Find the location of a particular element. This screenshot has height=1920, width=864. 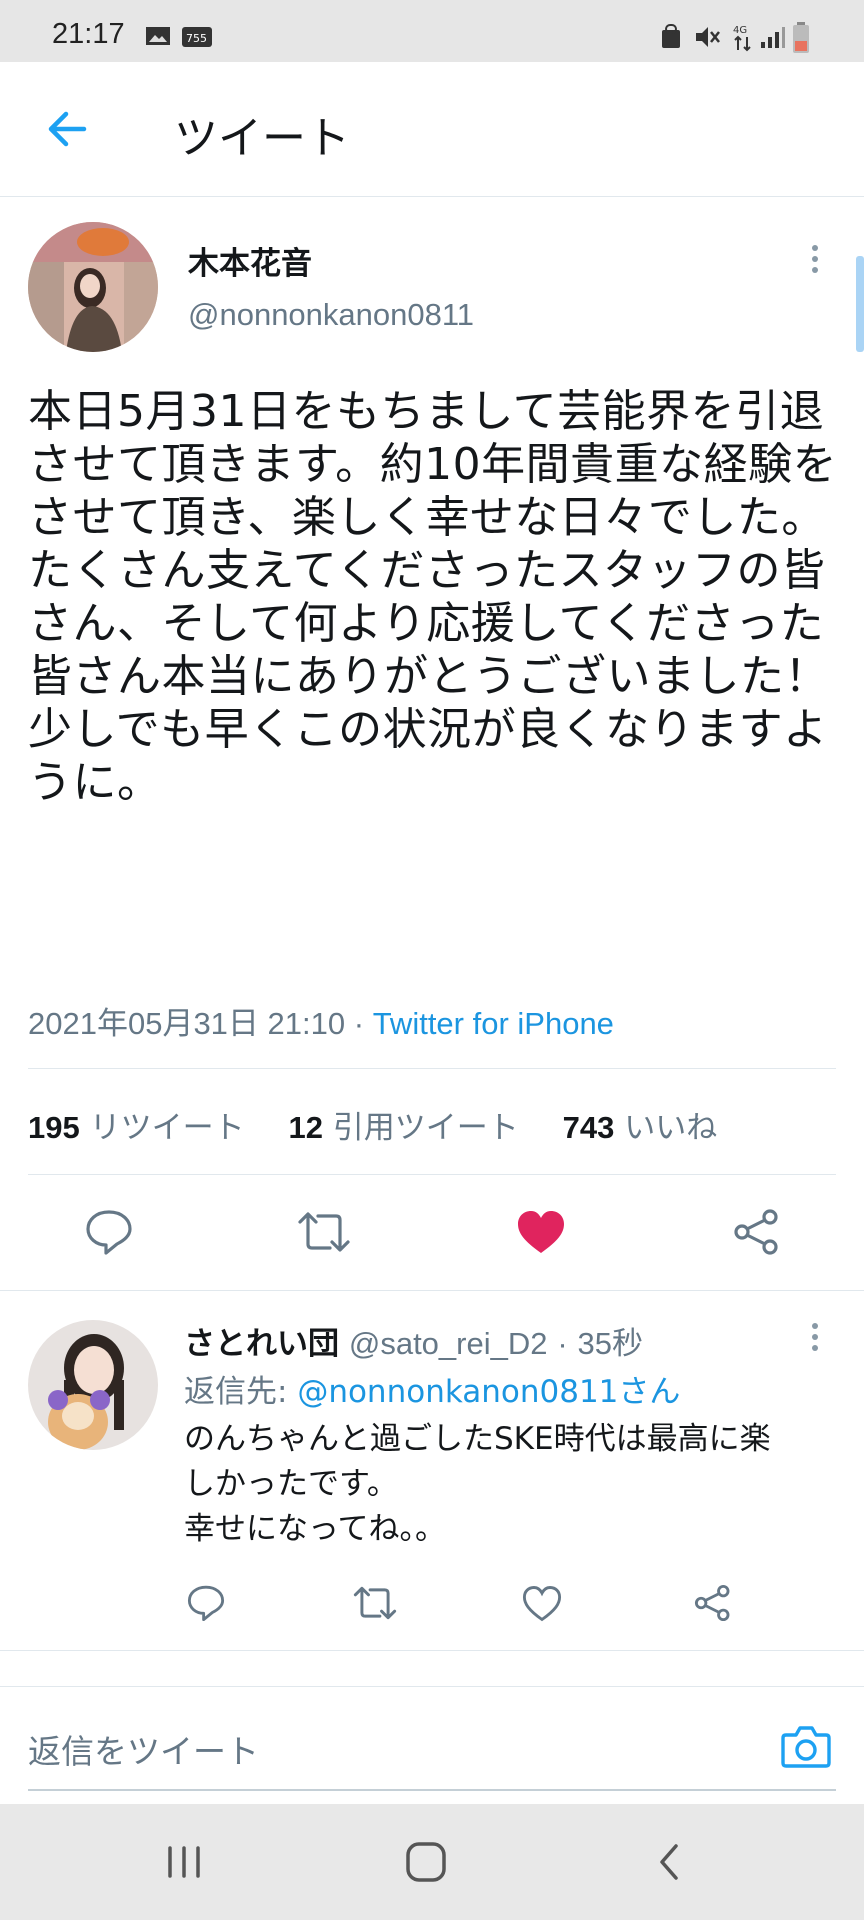

reply-time: 35秒 is located at coordinates (610, 1343).